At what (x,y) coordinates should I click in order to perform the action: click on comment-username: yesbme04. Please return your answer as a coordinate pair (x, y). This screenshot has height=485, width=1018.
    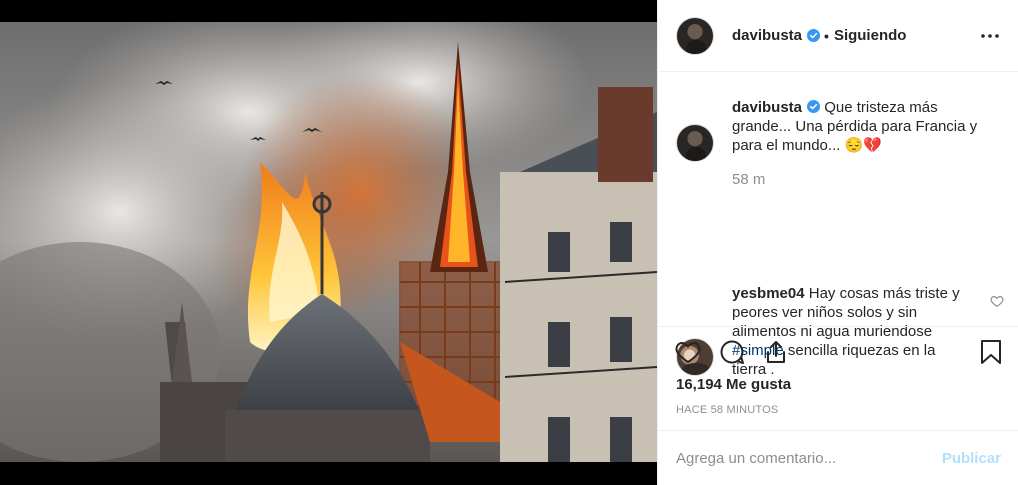
    Looking at the image, I should click on (768, 293).